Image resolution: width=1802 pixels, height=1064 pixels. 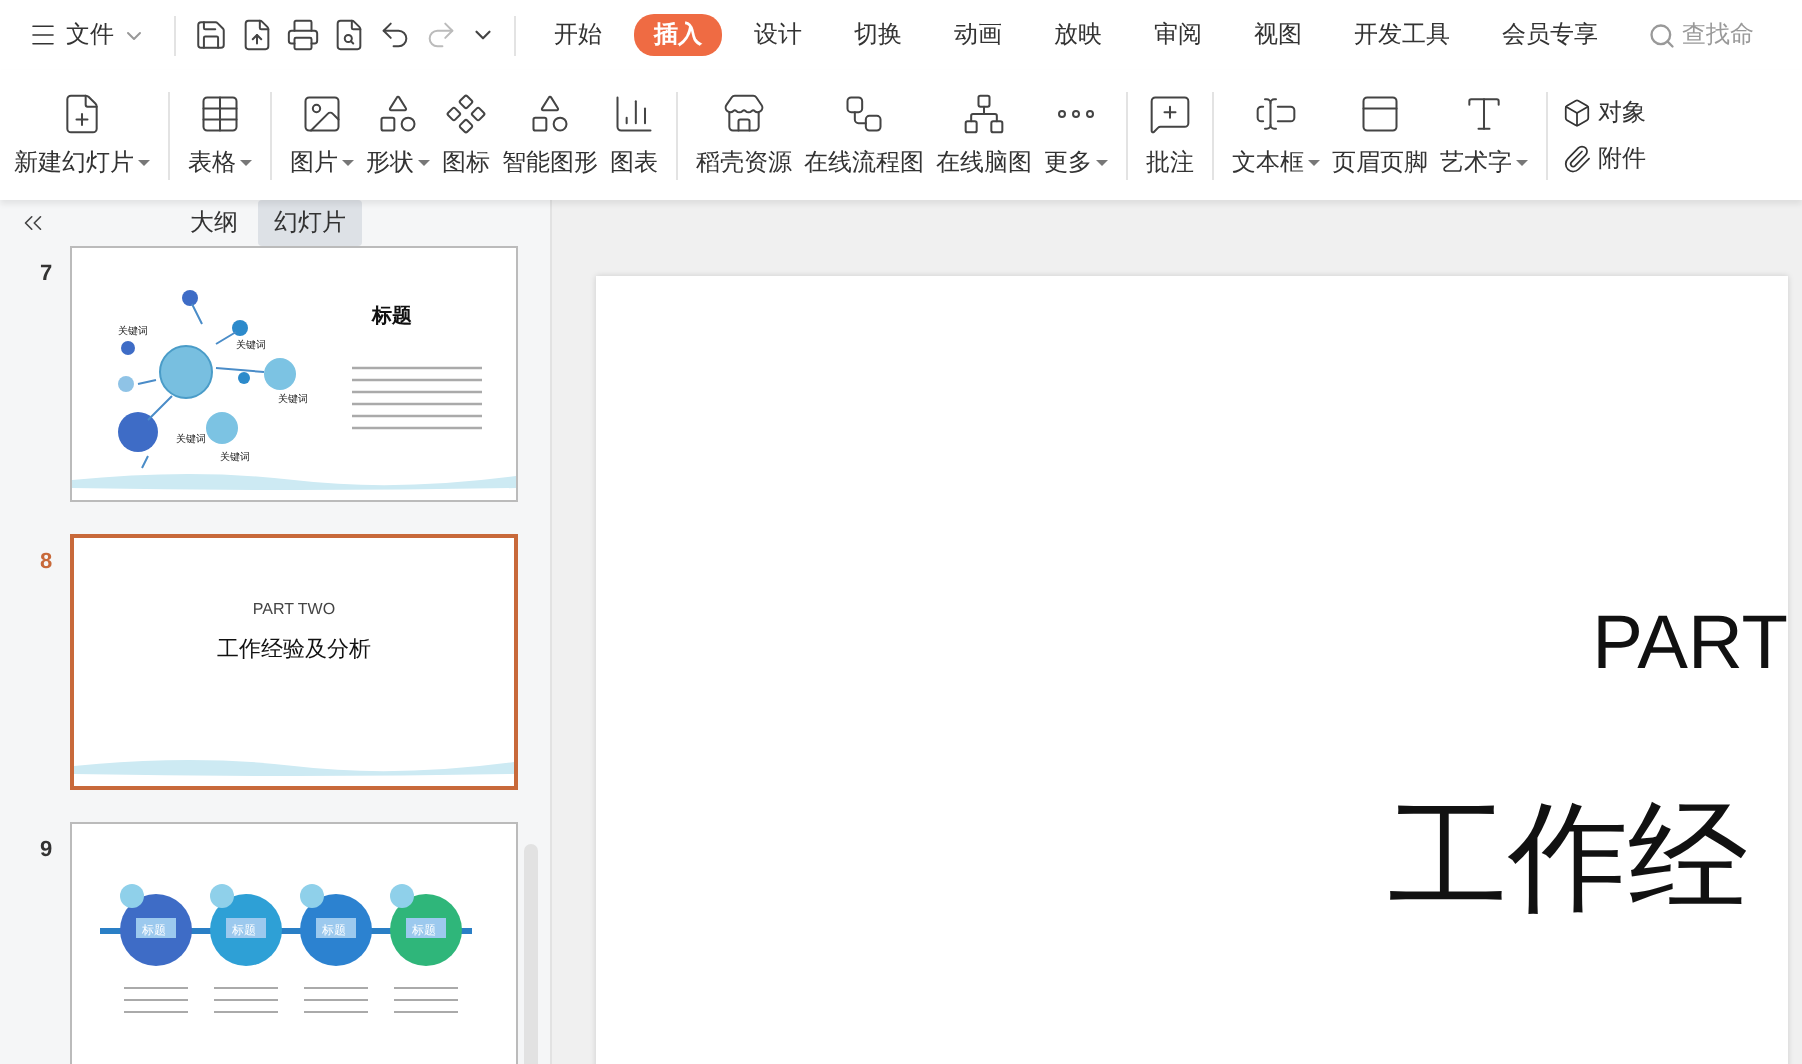 I want to click on ribbon-button: 形状, so click(x=398, y=135).